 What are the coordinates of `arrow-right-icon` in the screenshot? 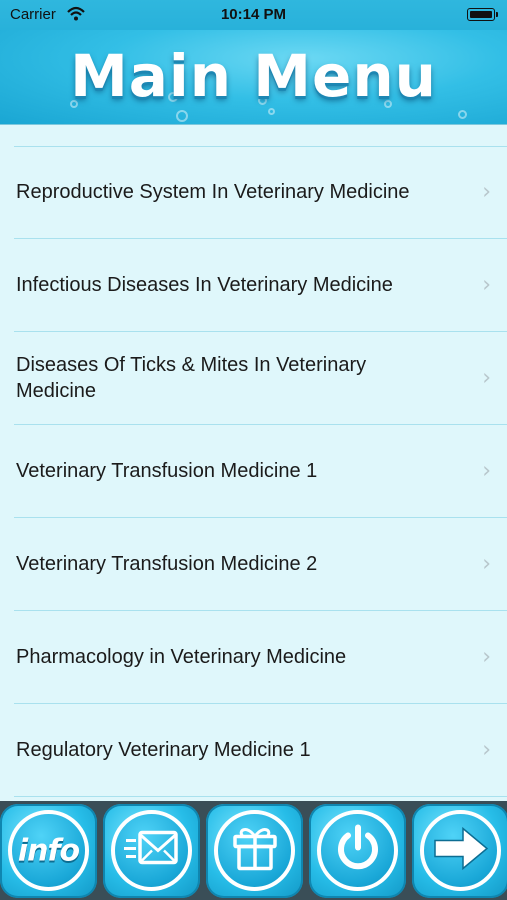 It's located at (459, 851).